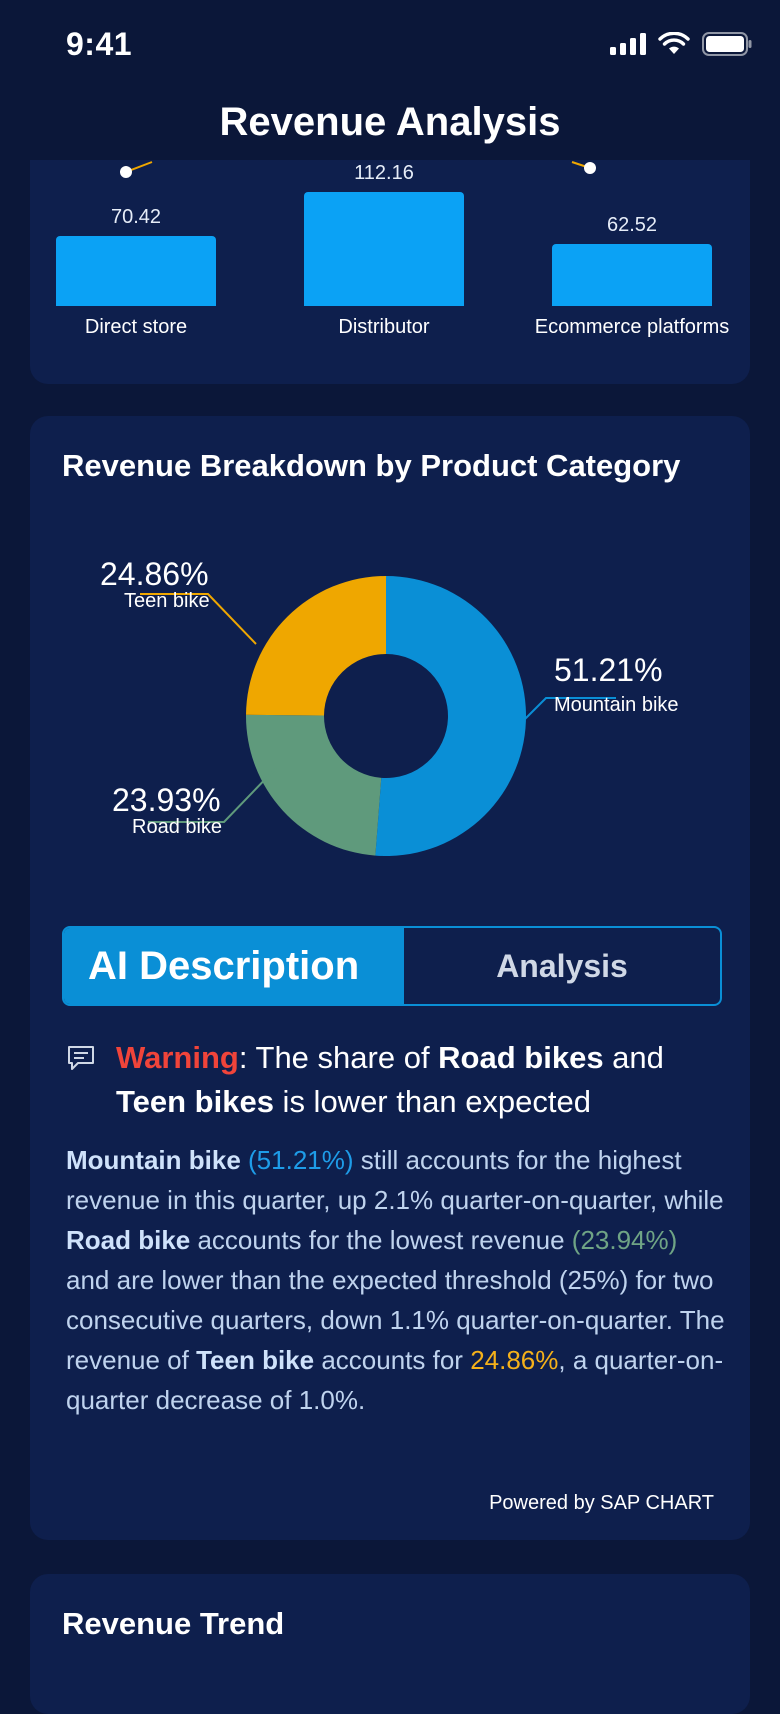 This screenshot has height=1714, width=780. I want to click on slice-label-teen-bike: Teen bike, so click(167, 601).